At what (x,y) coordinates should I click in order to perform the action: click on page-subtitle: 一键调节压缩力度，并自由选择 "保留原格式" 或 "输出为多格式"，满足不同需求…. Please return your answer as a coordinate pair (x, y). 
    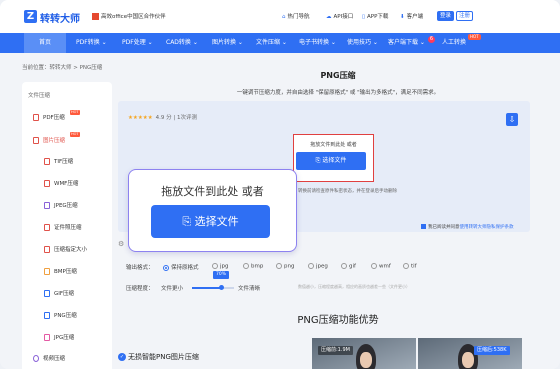
    Looking at the image, I should click on (338, 93).